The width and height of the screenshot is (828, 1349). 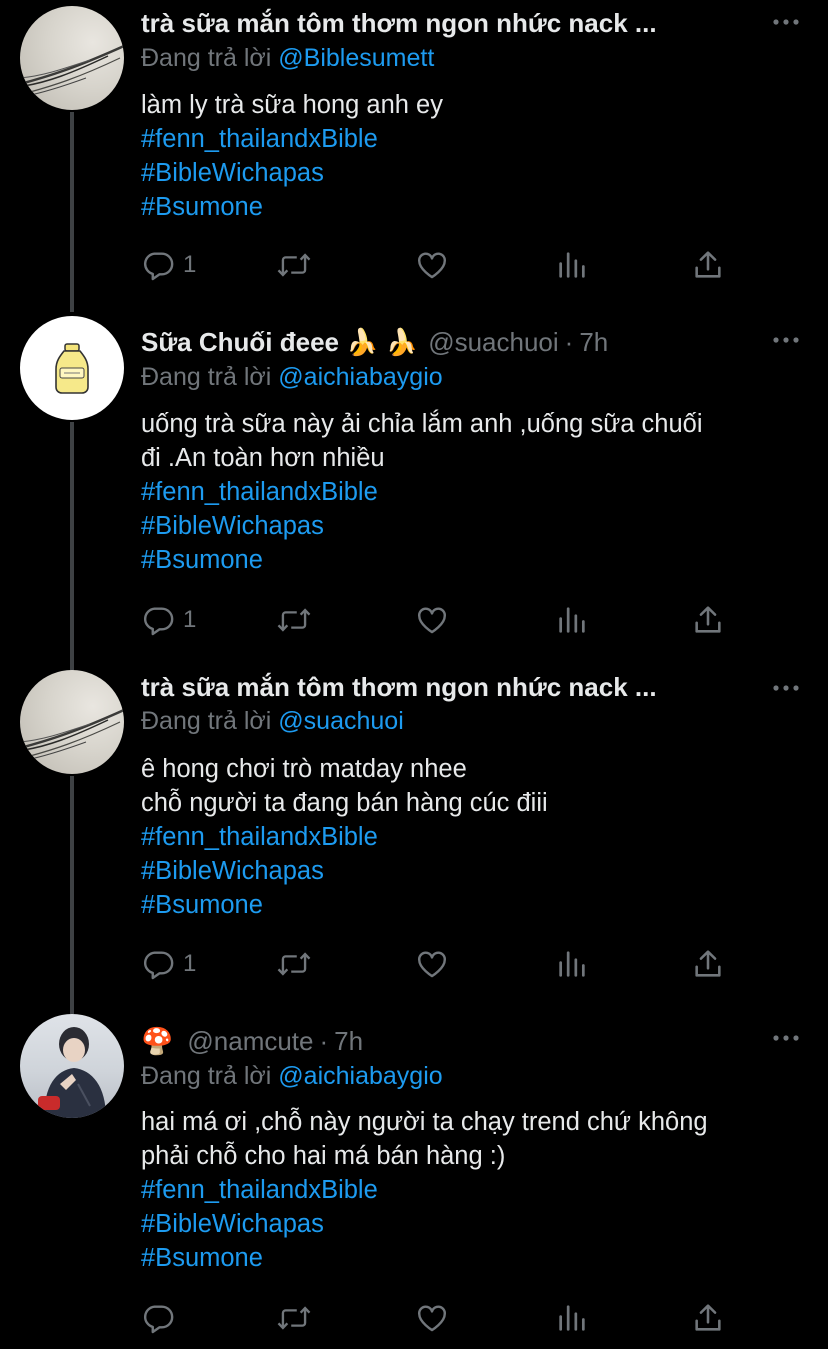 I want to click on tweet-header: Sữa Chuối đeee 🍌 🍌 @suachuoi · 7h, so click(x=454, y=342).